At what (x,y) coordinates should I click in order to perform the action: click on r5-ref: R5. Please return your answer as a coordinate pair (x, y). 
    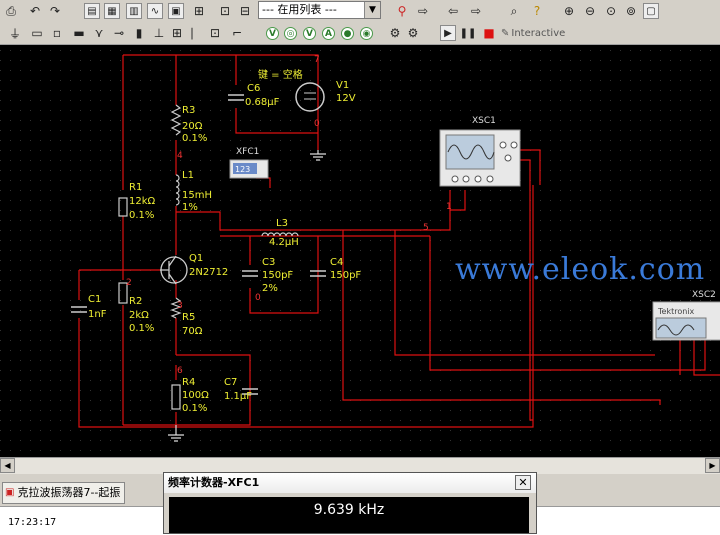
    Looking at the image, I should click on (188, 317).